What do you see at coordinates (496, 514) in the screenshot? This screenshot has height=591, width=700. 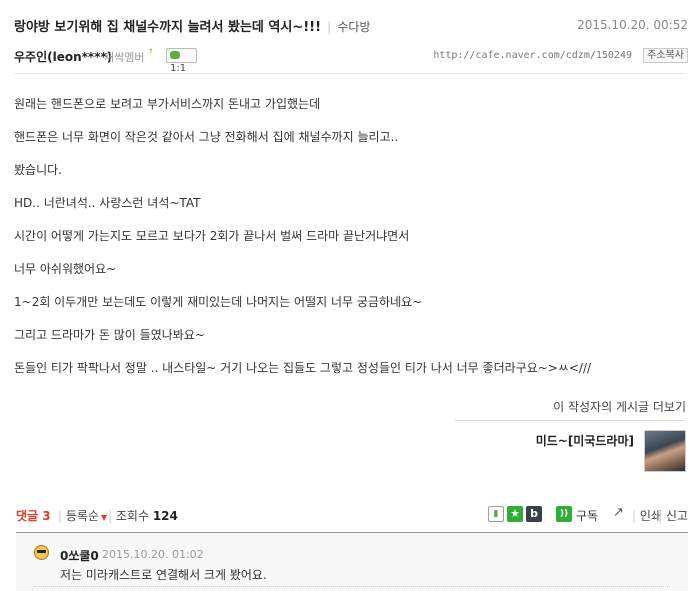 I see `share-phone-icon: ▮` at bounding box center [496, 514].